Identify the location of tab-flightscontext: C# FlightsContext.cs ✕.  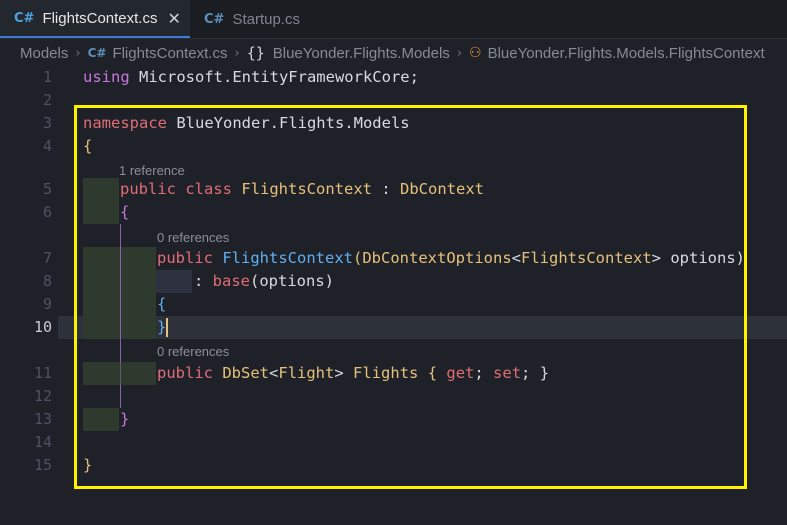
(95, 19).